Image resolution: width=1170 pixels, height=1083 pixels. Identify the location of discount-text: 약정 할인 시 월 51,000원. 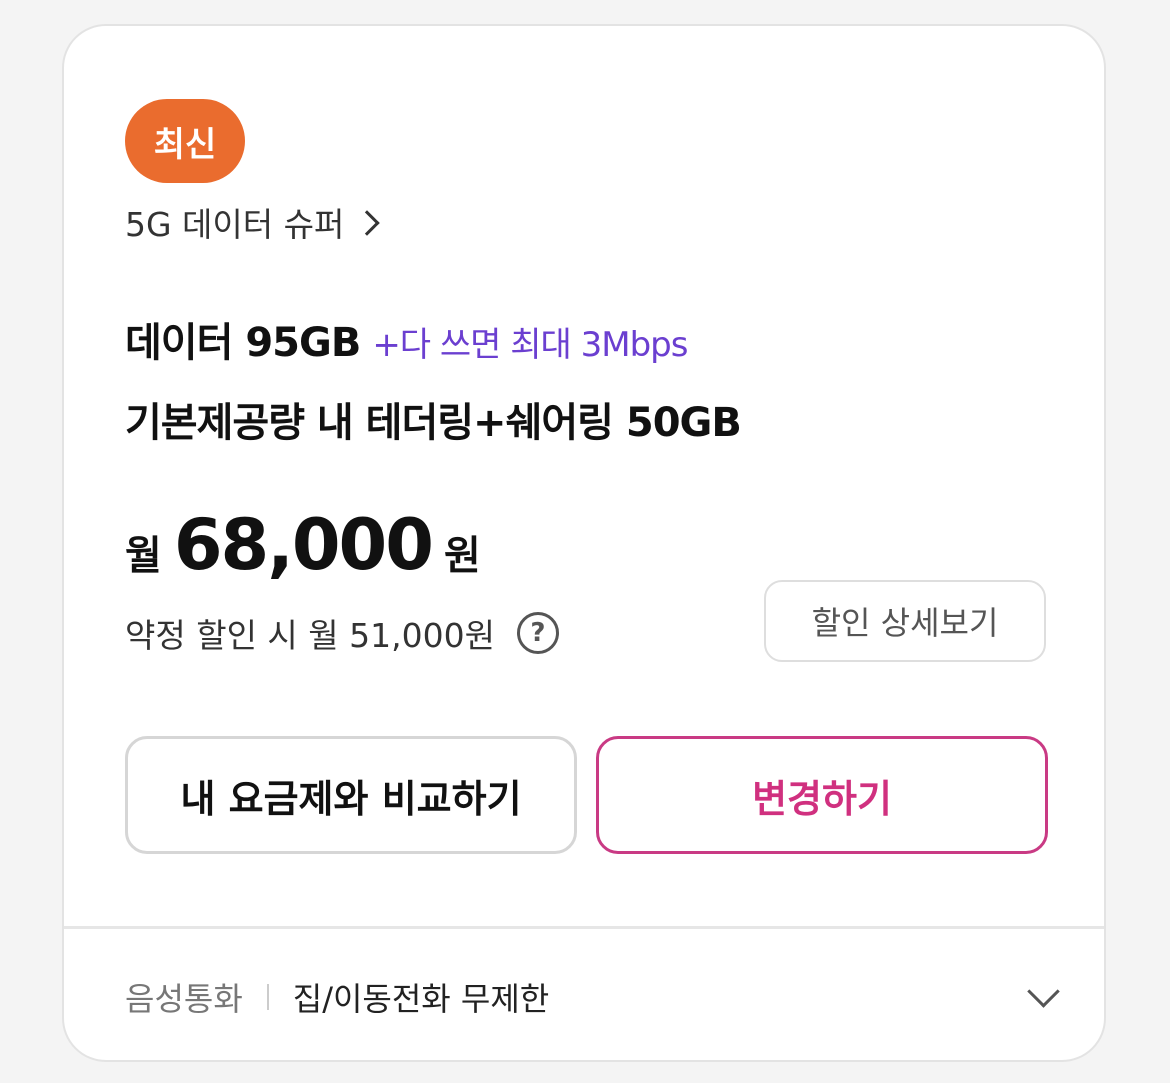
(310, 635).